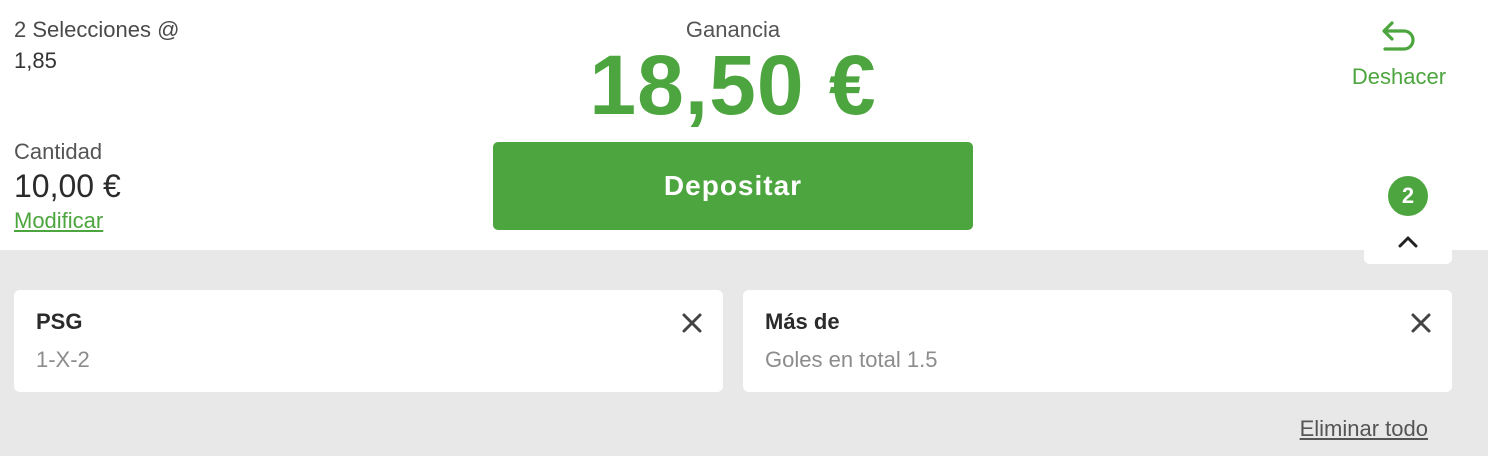  I want to click on chevron-up-icon, so click(1408, 242).